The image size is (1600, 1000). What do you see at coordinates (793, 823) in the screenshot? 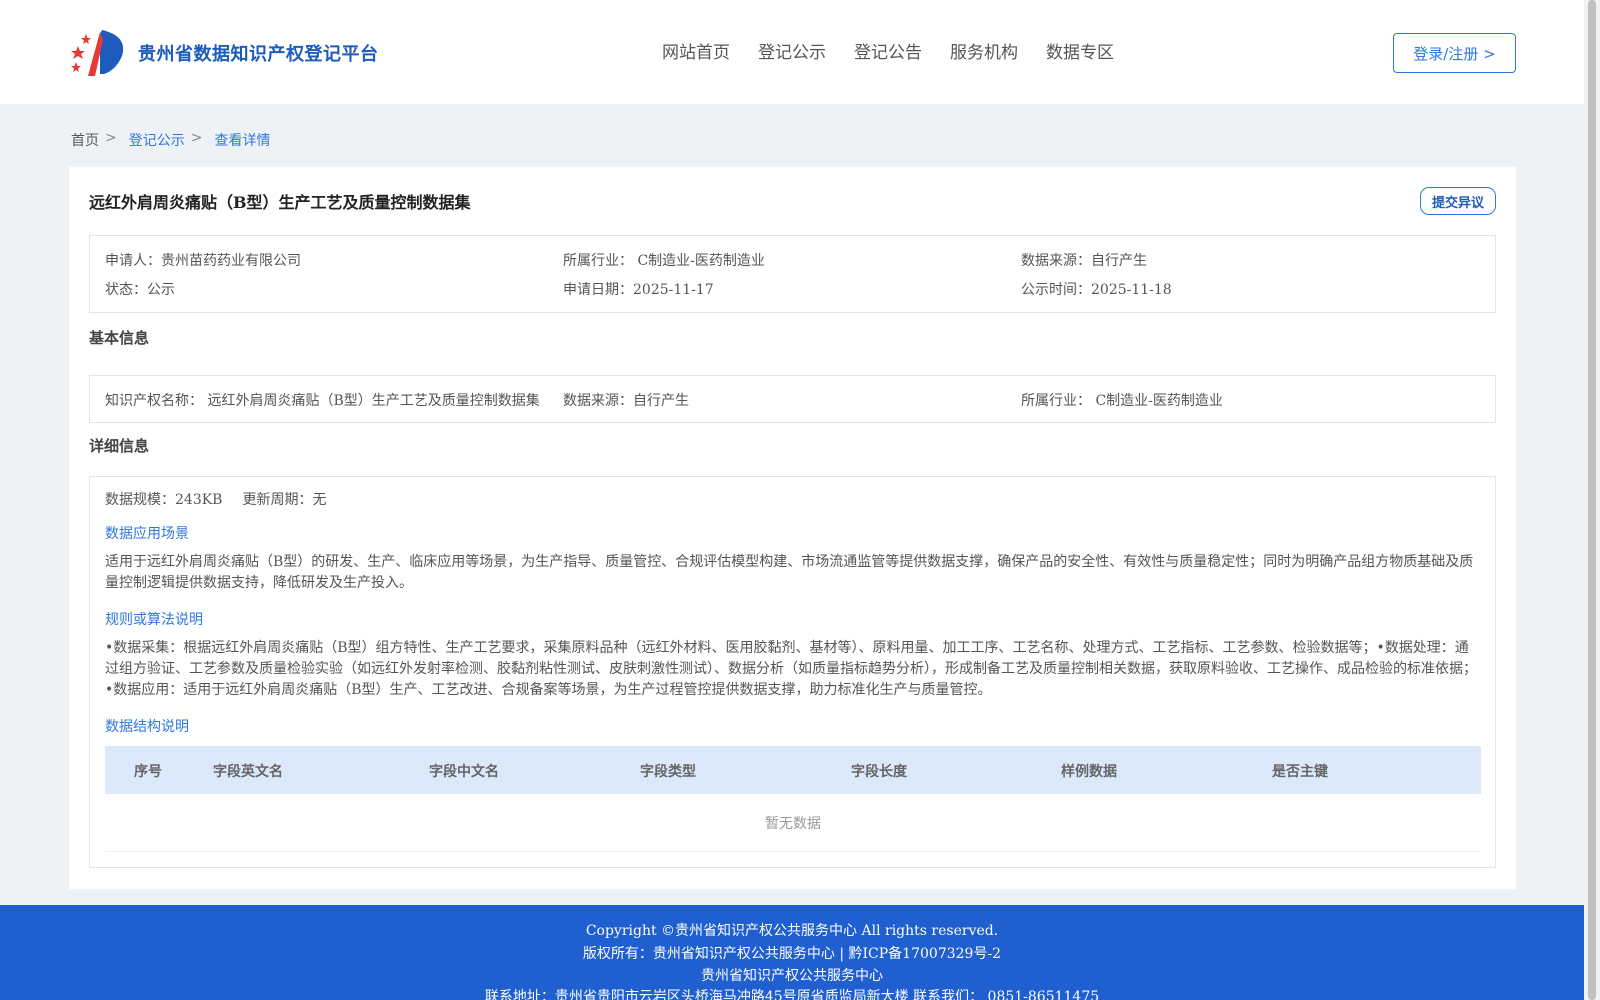
I see `table-empty-text: 暂无数据` at bounding box center [793, 823].